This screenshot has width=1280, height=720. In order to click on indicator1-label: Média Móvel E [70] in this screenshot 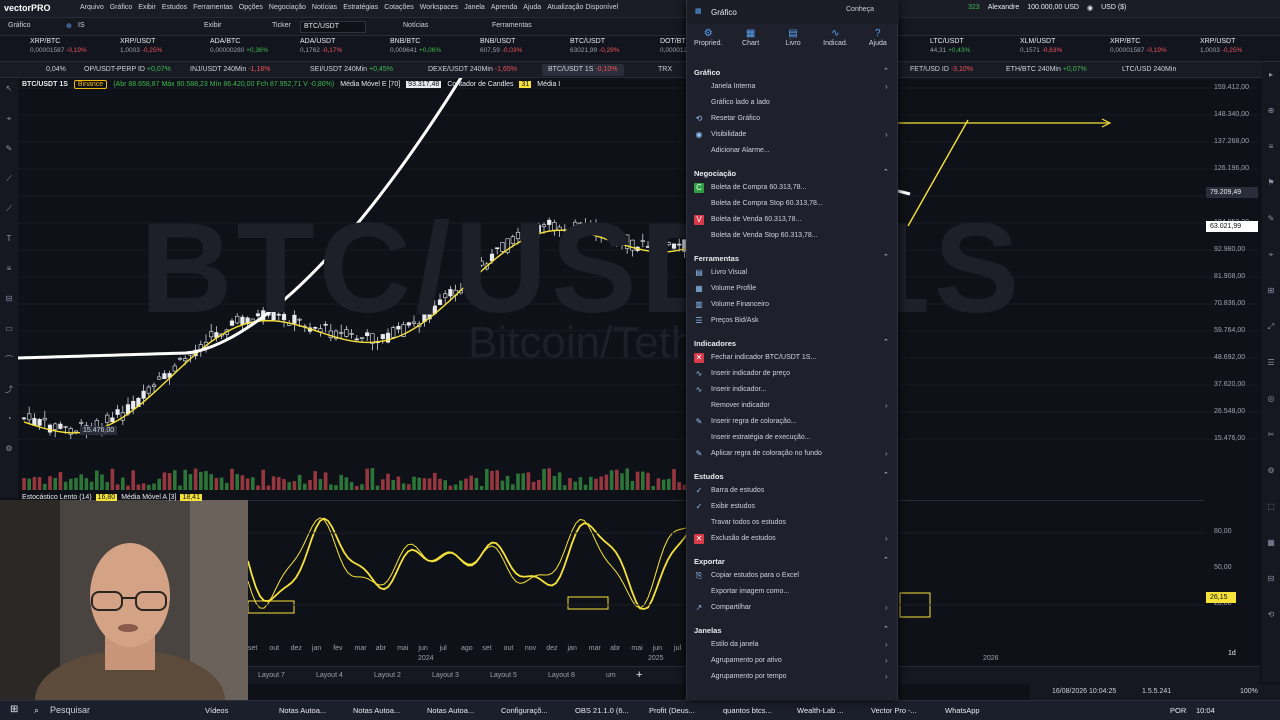, I will do `click(370, 84)`.